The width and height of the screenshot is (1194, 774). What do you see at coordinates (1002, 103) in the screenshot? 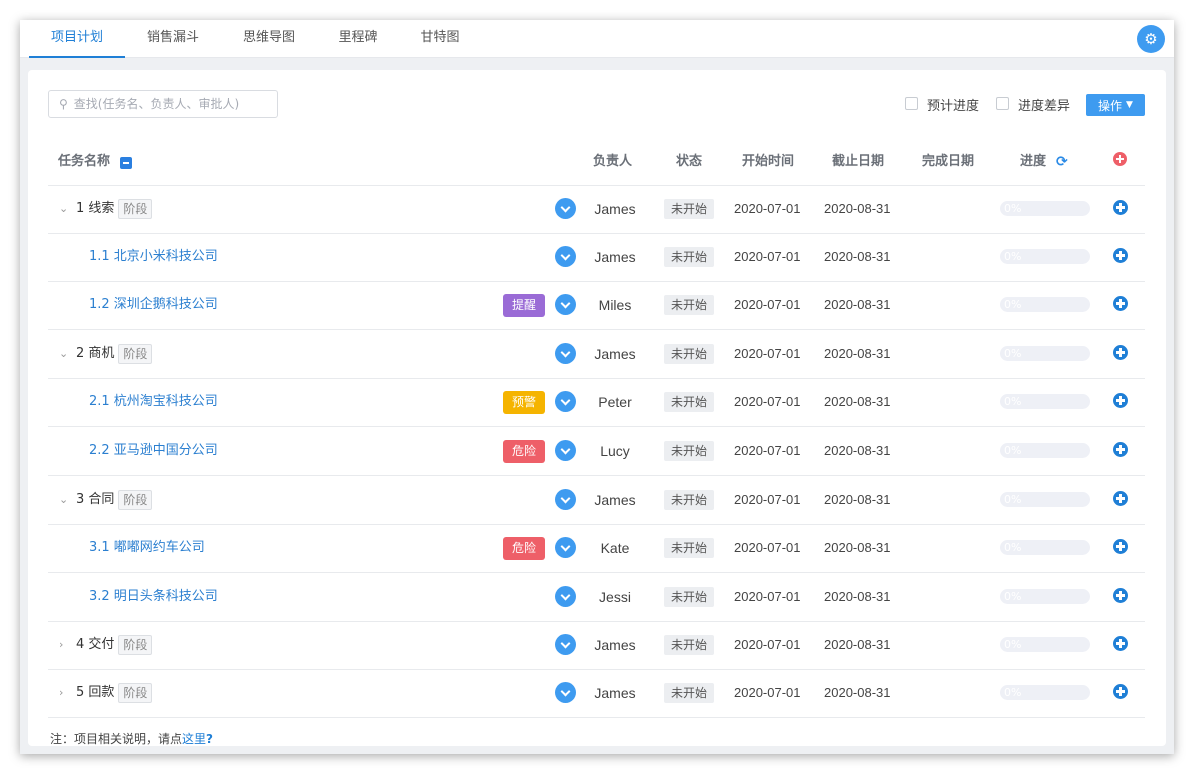
I see `progress-diff-checkbox` at bounding box center [1002, 103].